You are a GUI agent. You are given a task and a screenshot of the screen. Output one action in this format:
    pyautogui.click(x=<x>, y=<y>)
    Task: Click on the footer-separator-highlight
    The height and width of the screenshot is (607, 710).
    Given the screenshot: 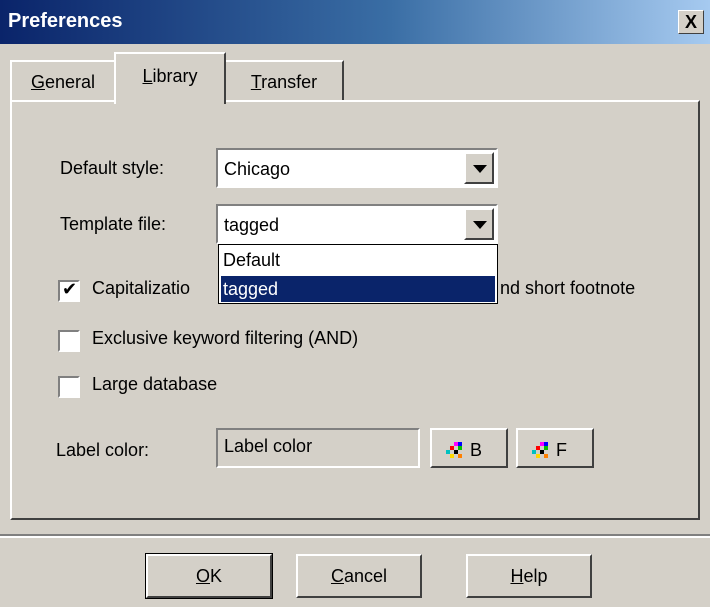 What is the action you would take?
    pyautogui.click(x=355, y=537)
    